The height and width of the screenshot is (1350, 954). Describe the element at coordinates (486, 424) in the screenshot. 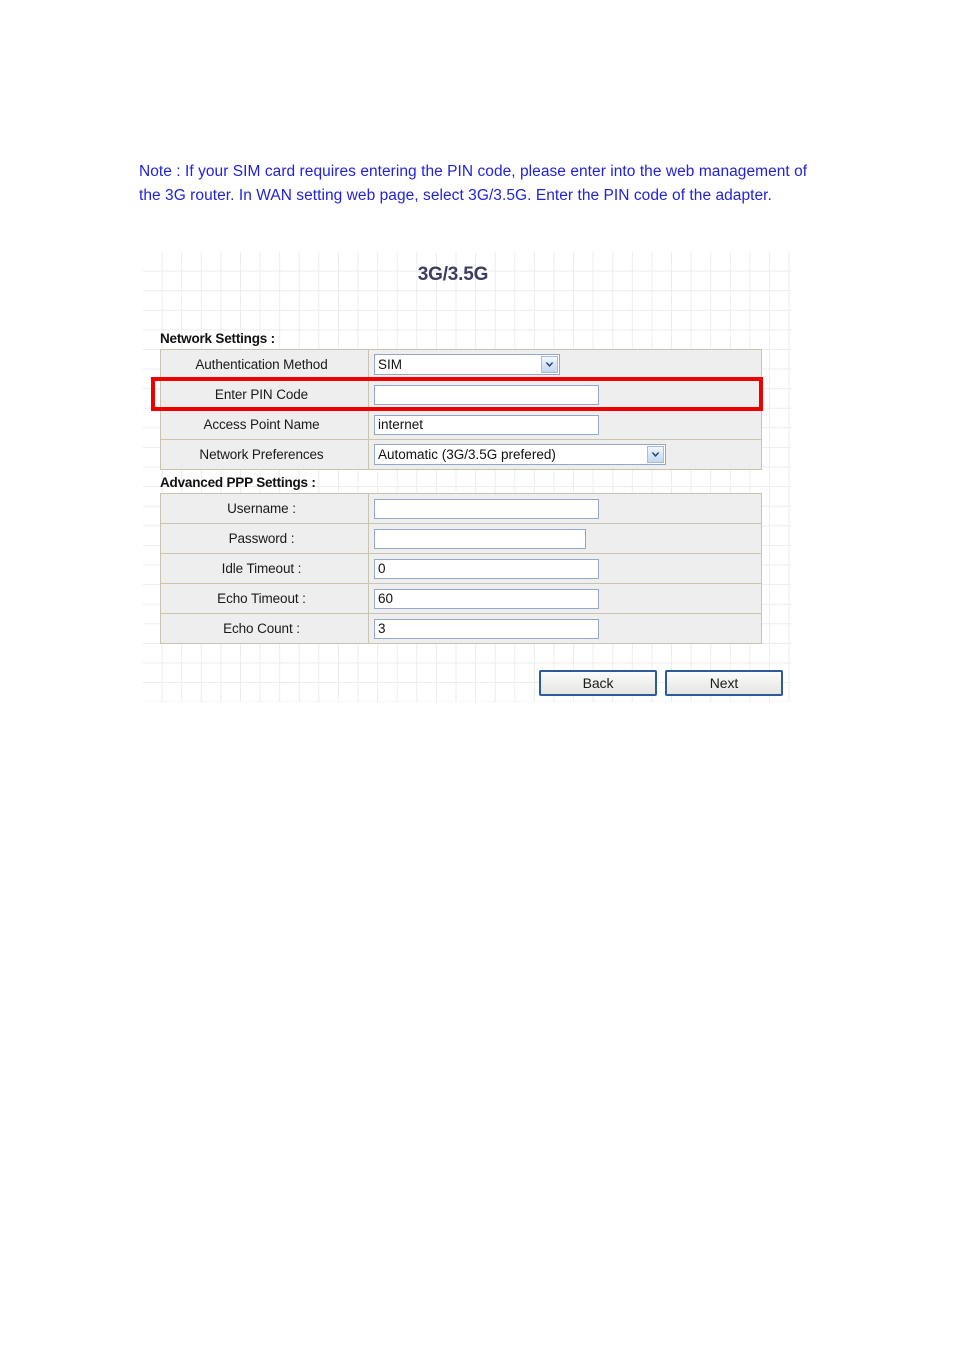

I see `access-point-name-input: internet` at that location.